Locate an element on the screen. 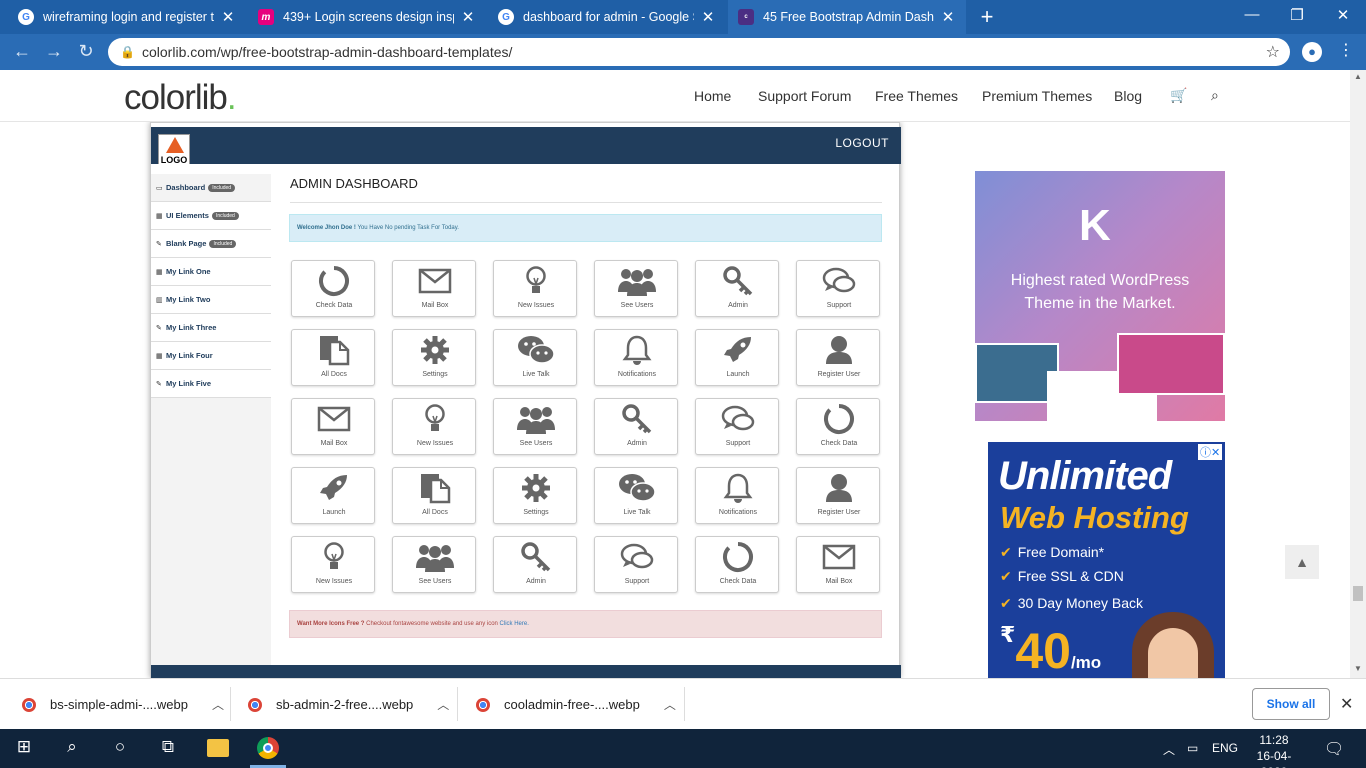  register-user-icon is located at coordinates (839, 350).